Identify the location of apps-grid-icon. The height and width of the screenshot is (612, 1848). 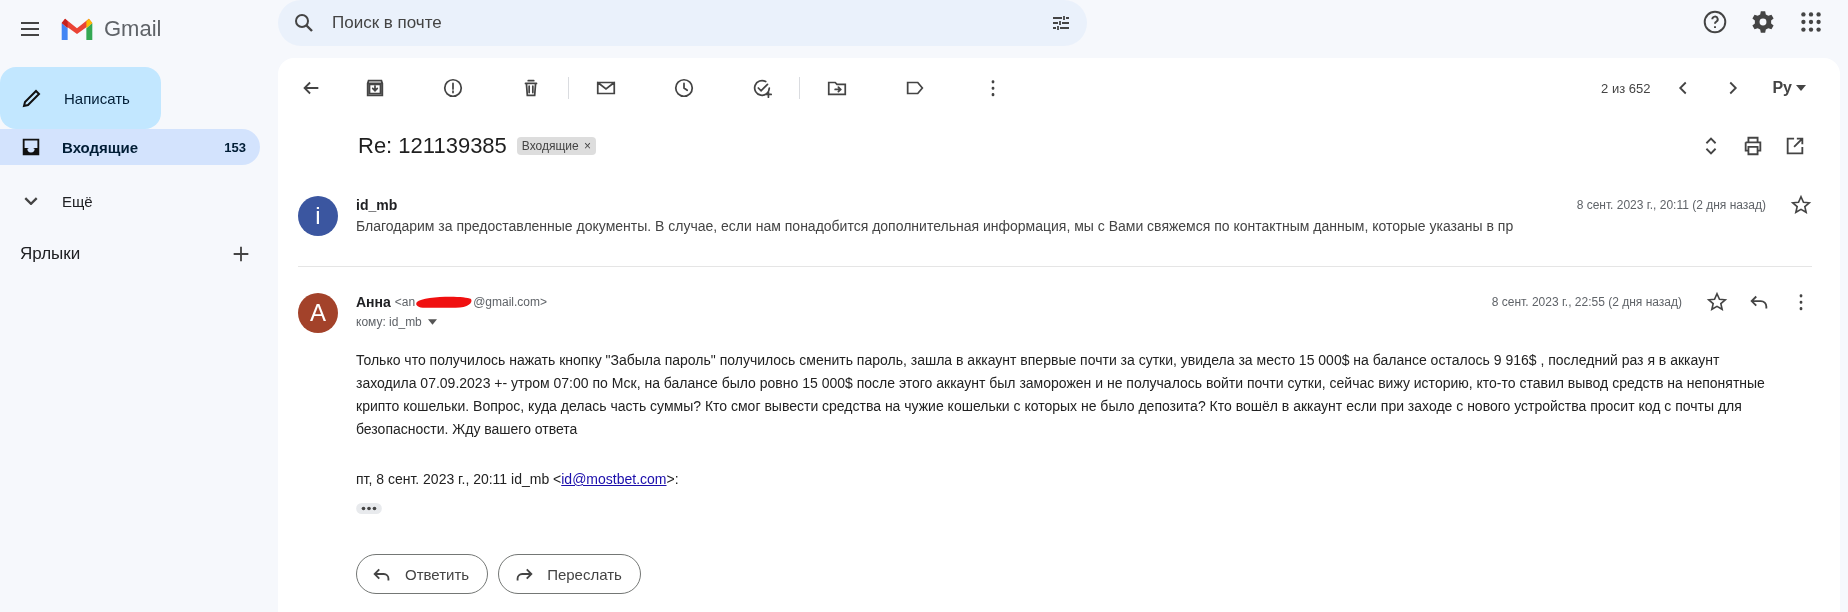
(1811, 22).